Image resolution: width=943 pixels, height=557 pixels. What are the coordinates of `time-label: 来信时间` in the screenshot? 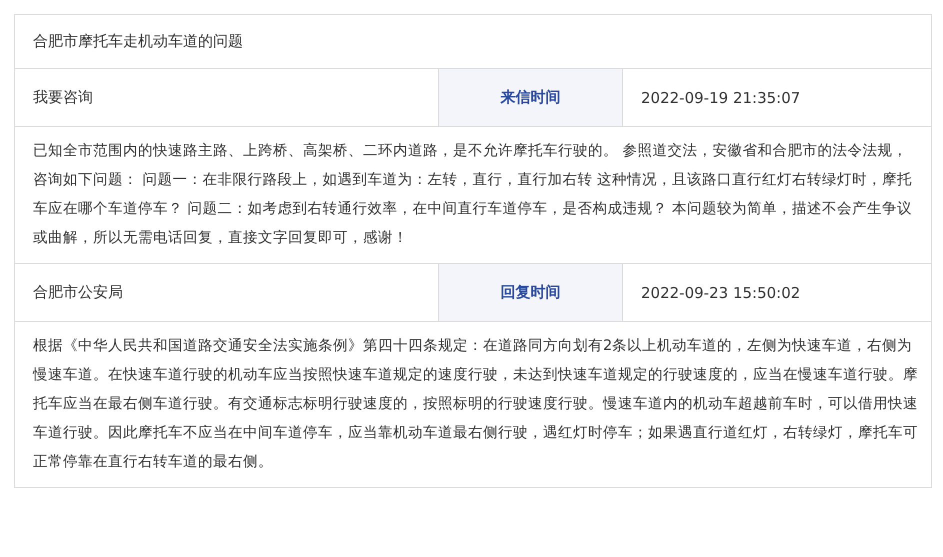 It's located at (531, 97).